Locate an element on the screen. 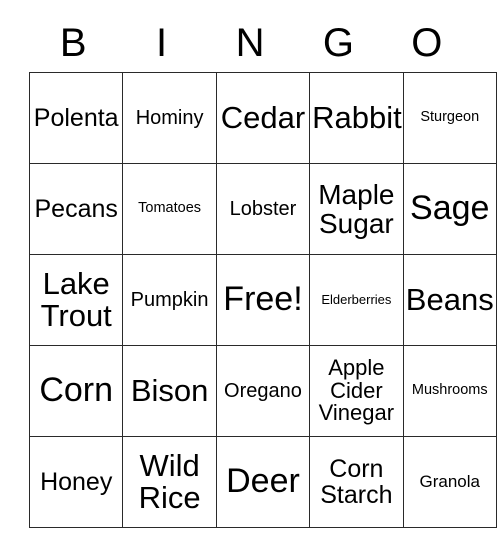  bingo-cell: Cedar is located at coordinates (263, 118).